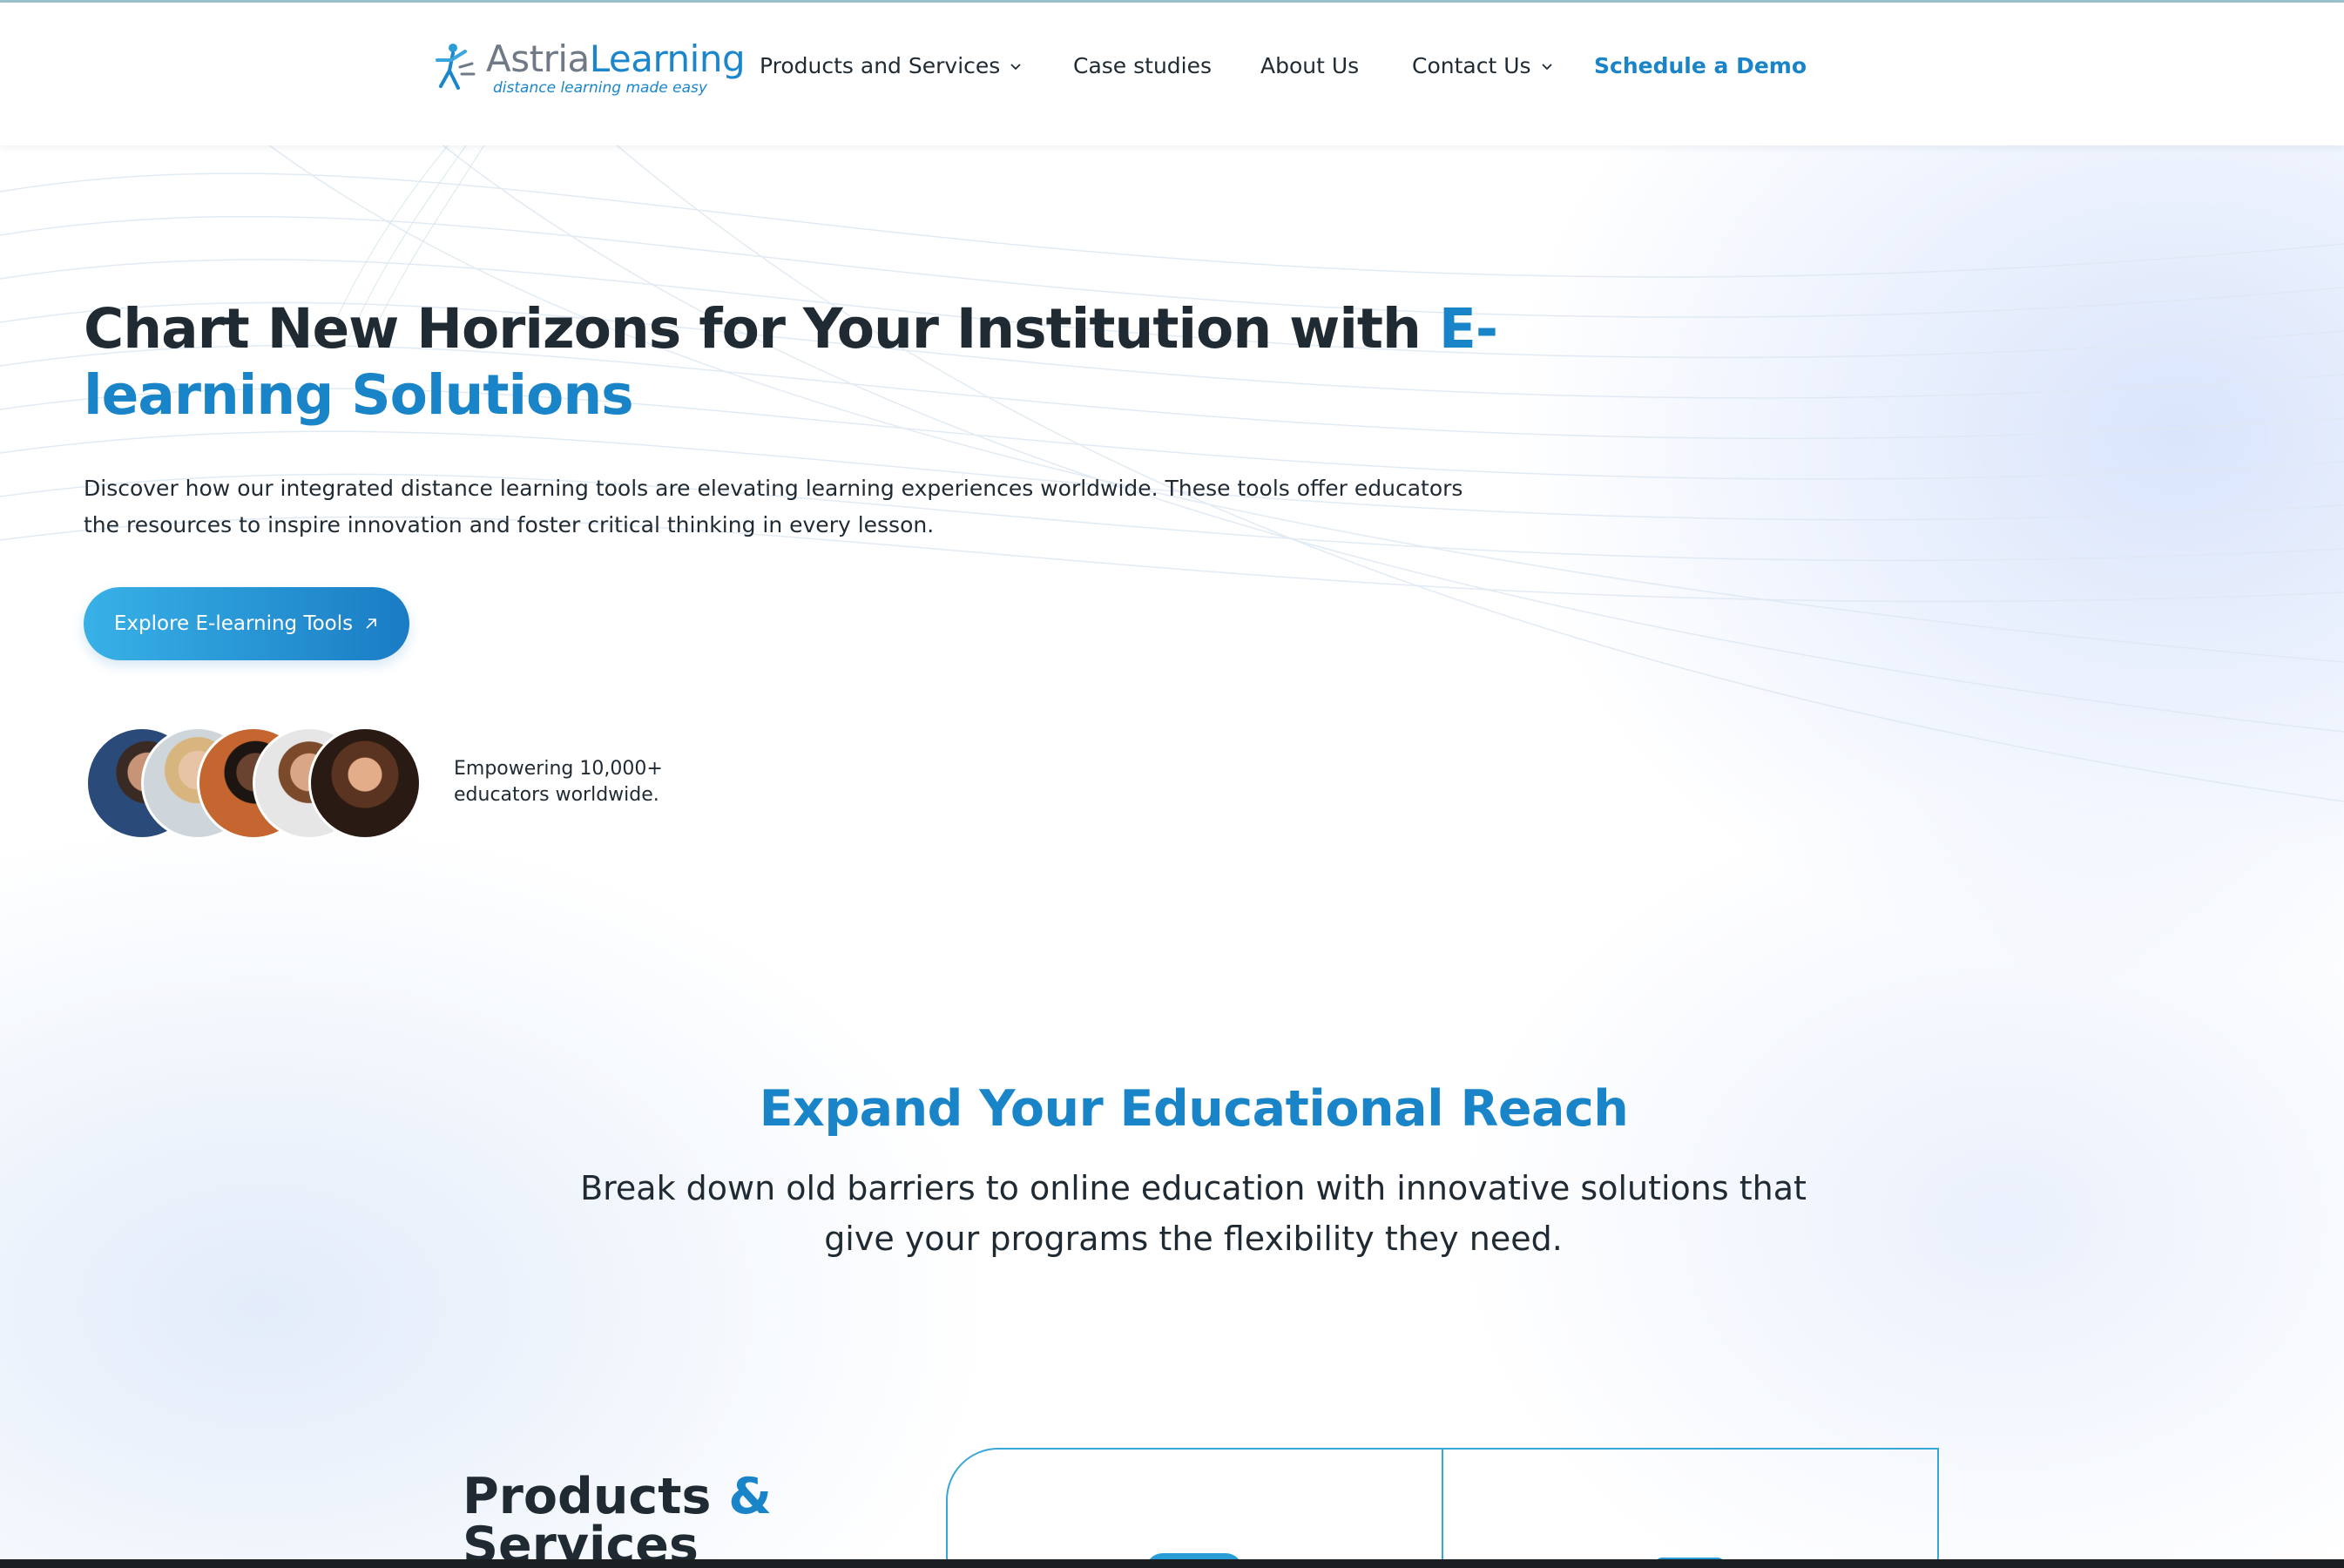 The image size is (2344, 1568). What do you see at coordinates (1442, 1508) in the screenshot?
I see `products-card-divider` at bounding box center [1442, 1508].